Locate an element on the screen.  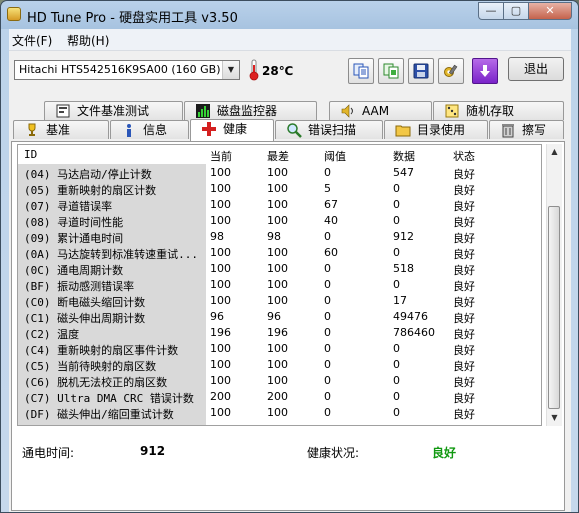
arrow-down-icon is located at coordinates (485, 71).